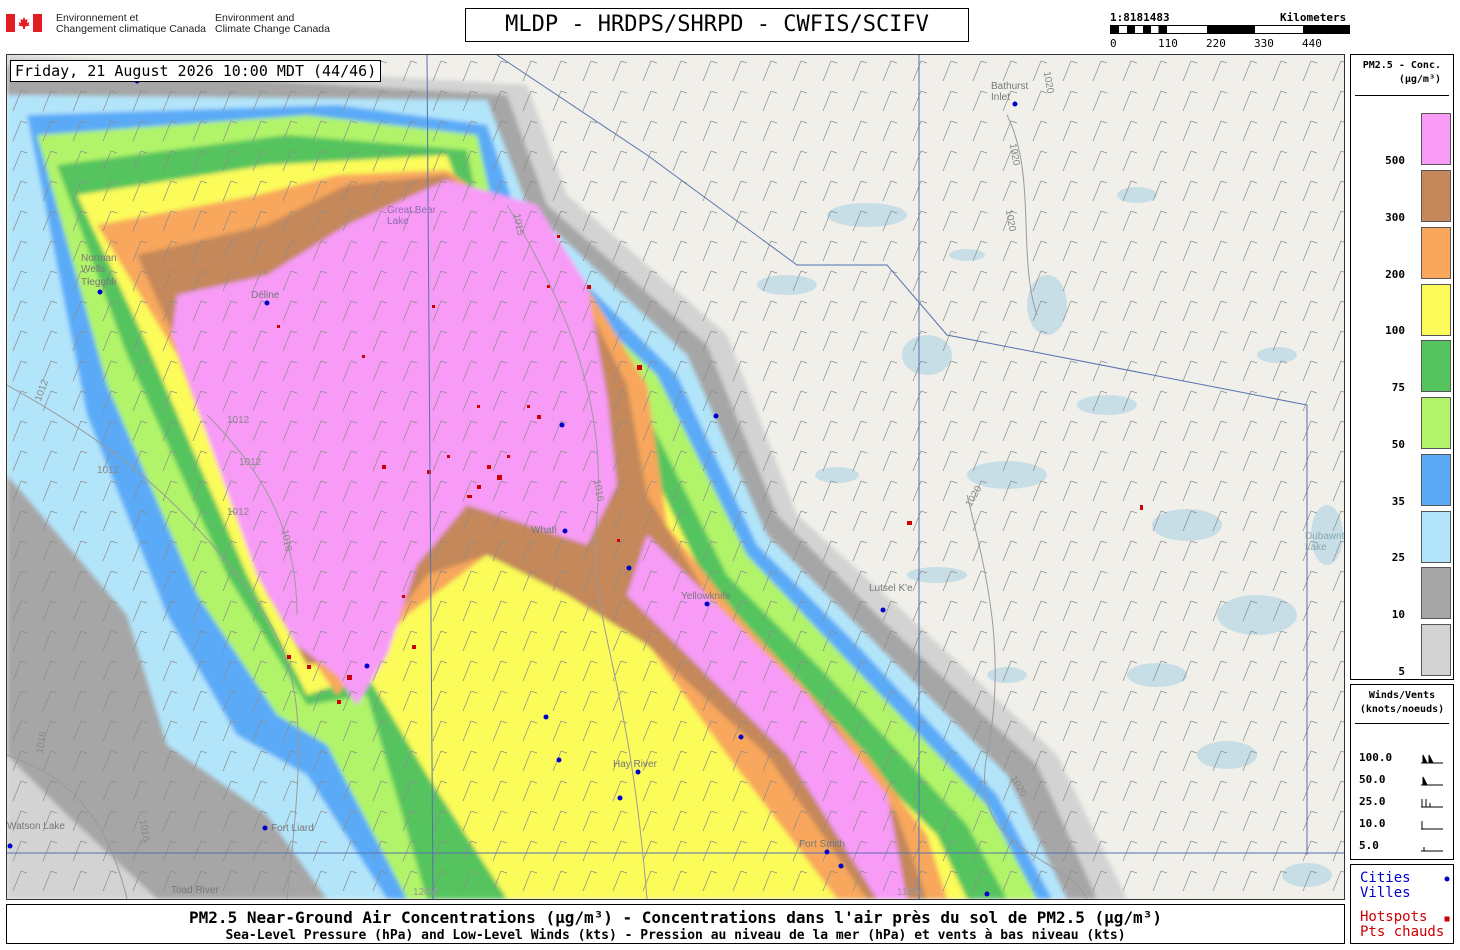 The image size is (1460, 950). What do you see at coordinates (1395, 217) in the screenshot?
I see `legend-level-label: 300` at bounding box center [1395, 217].